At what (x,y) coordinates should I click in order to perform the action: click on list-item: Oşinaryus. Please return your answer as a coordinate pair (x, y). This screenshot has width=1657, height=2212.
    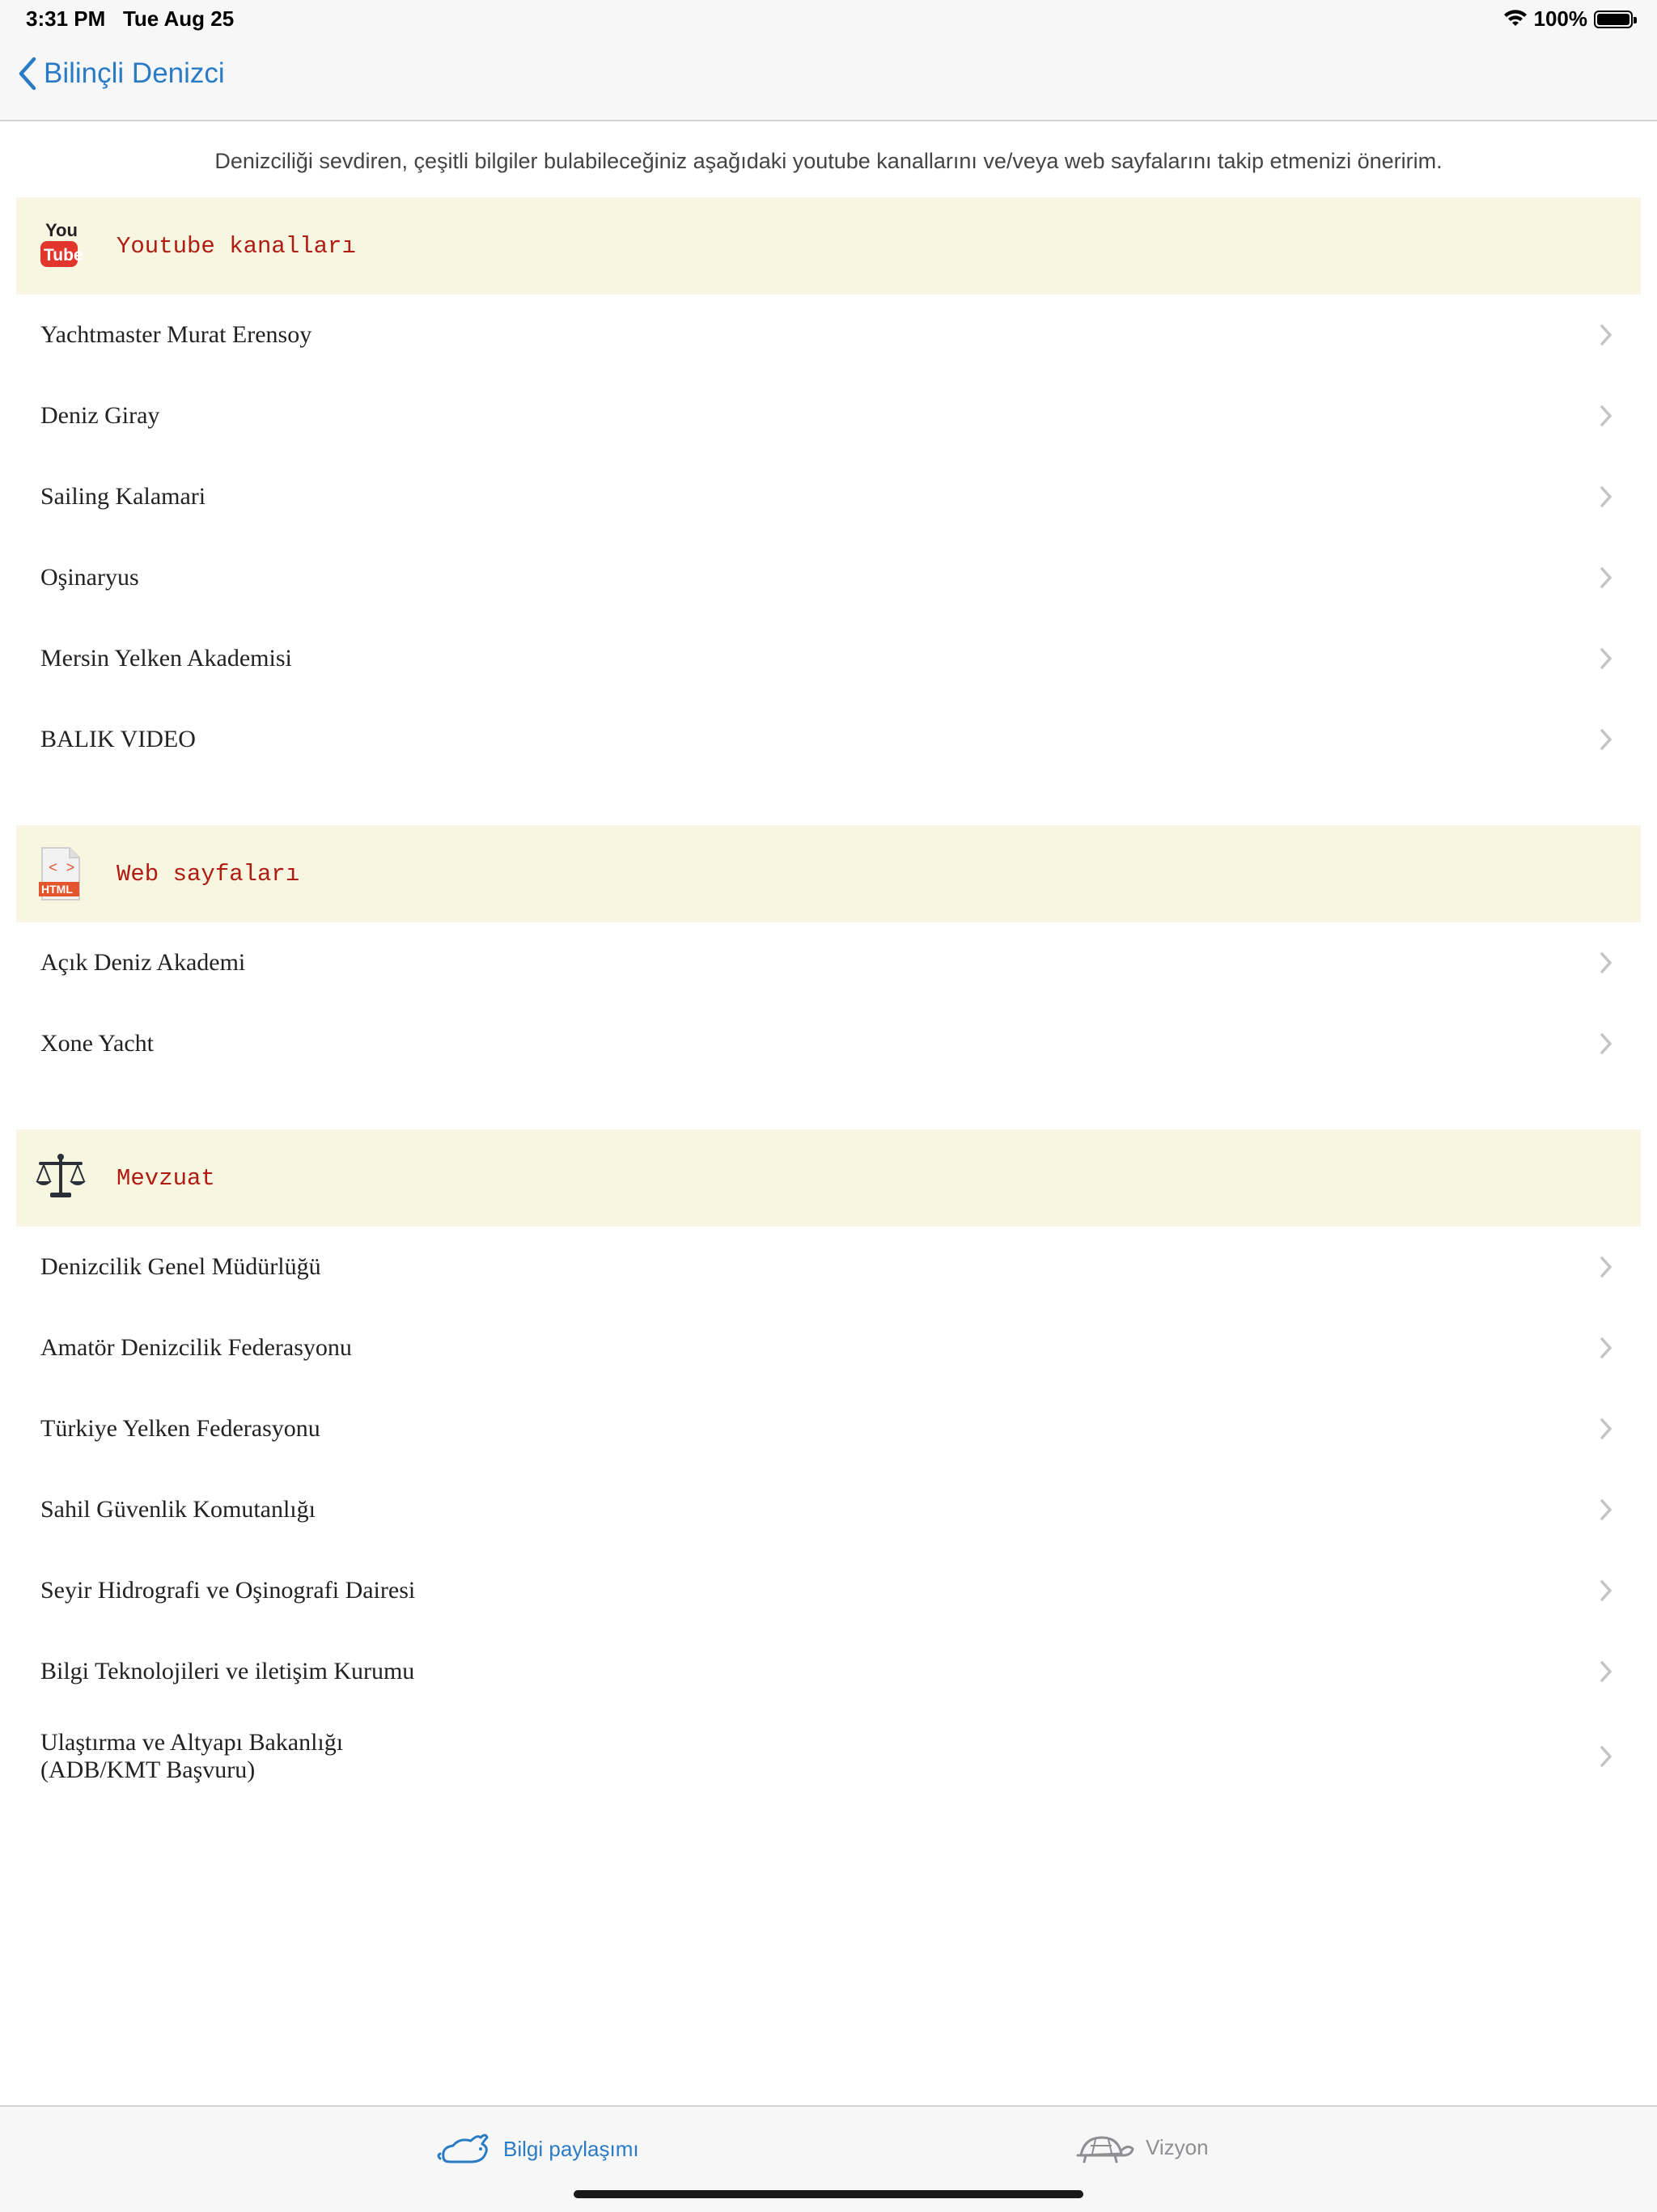
    Looking at the image, I should click on (828, 577).